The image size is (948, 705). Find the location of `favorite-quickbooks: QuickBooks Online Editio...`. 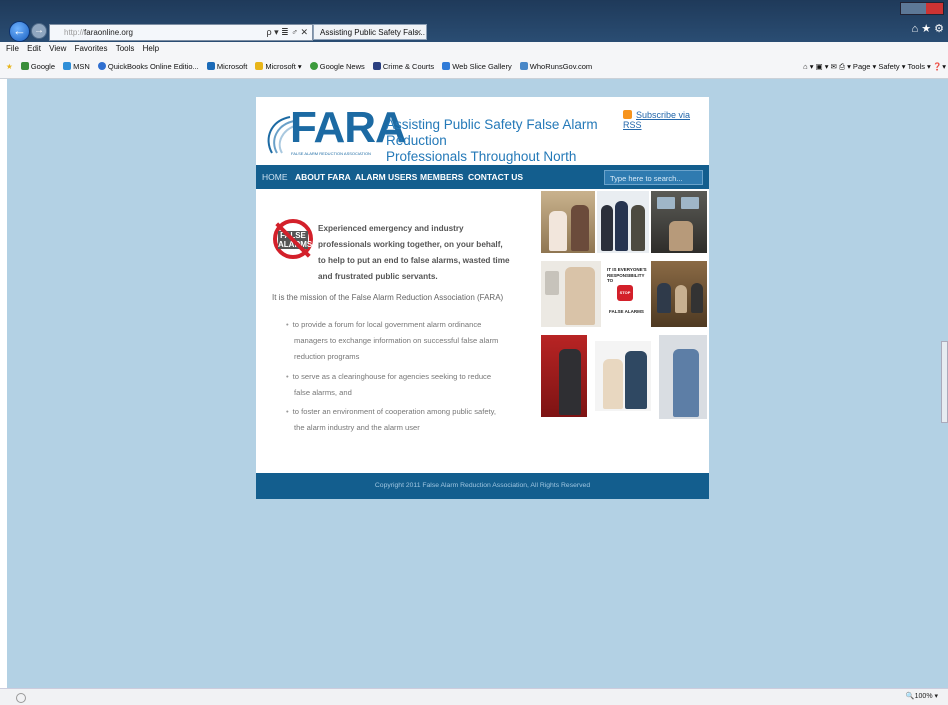

favorite-quickbooks: QuickBooks Online Editio... is located at coordinates (148, 67).